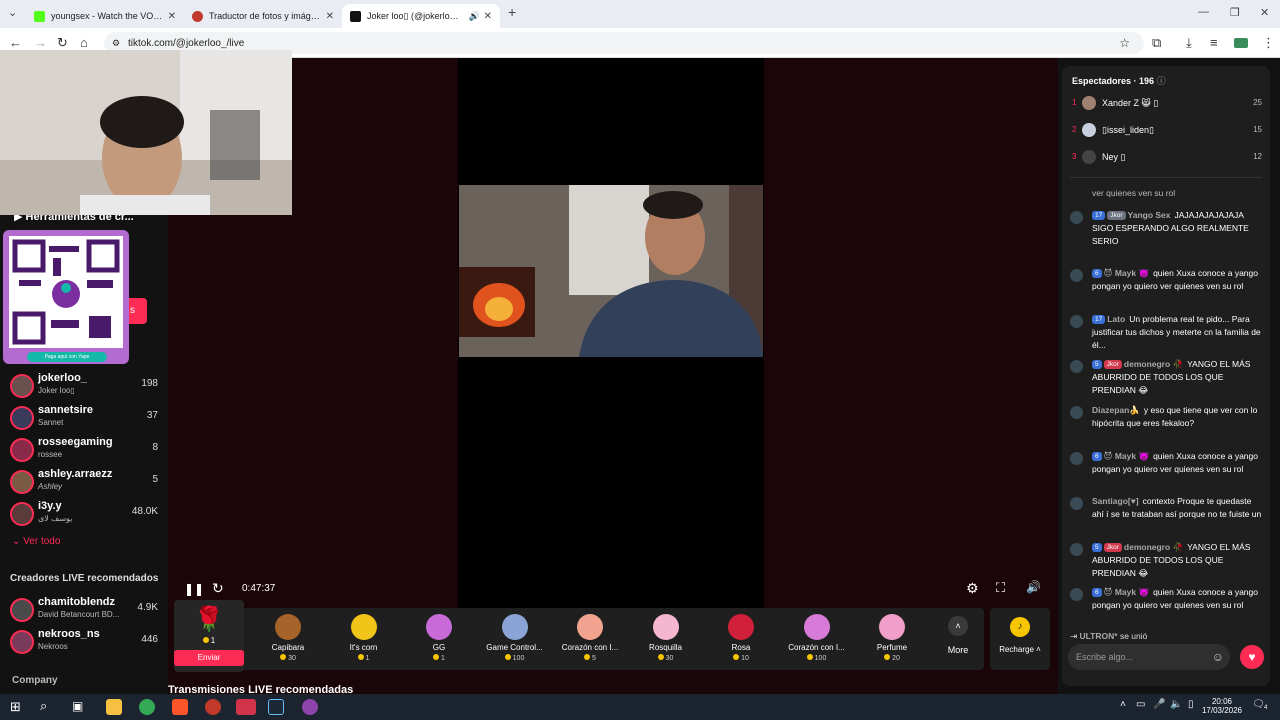 The width and height of the screenshot is (1280, 720). What do you see at coordinates (43, 706) in the screenshot?
I see `search-icon: ⌕` at bounding box center [43, 706].